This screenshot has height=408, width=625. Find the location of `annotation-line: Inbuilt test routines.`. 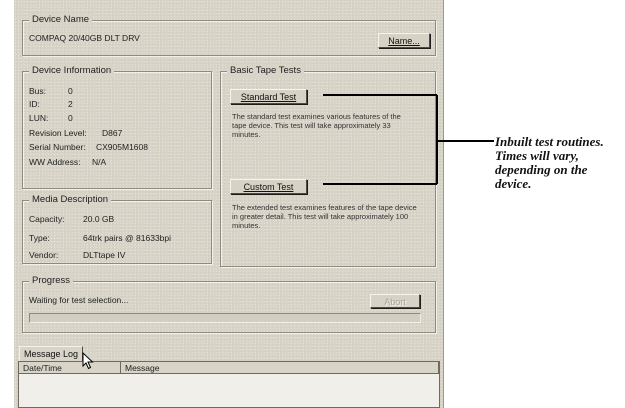

annotation-line: Inbuilt test routines. is located at coordinates (549, 142).